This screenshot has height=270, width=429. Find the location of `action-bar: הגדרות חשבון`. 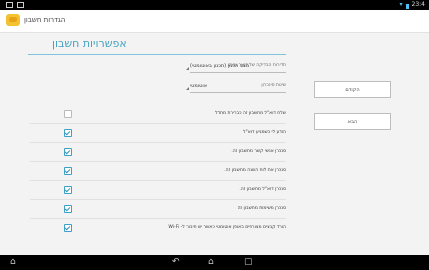

action-bar: הגדרות חשבון is located at coordinates (214, 21).